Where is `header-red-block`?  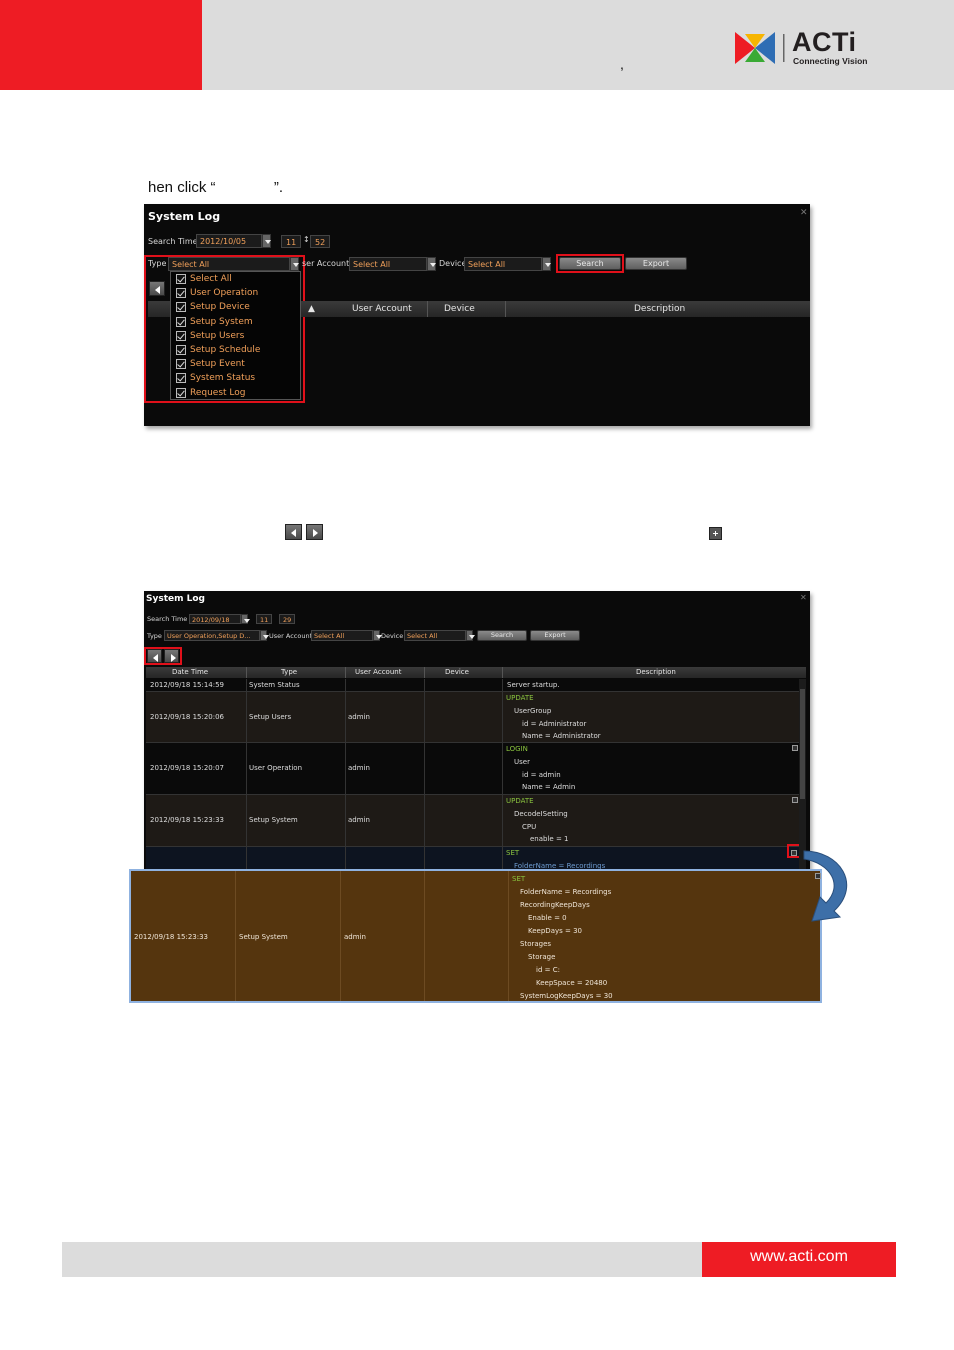 header-red-block is located at coordinates (101, 45).